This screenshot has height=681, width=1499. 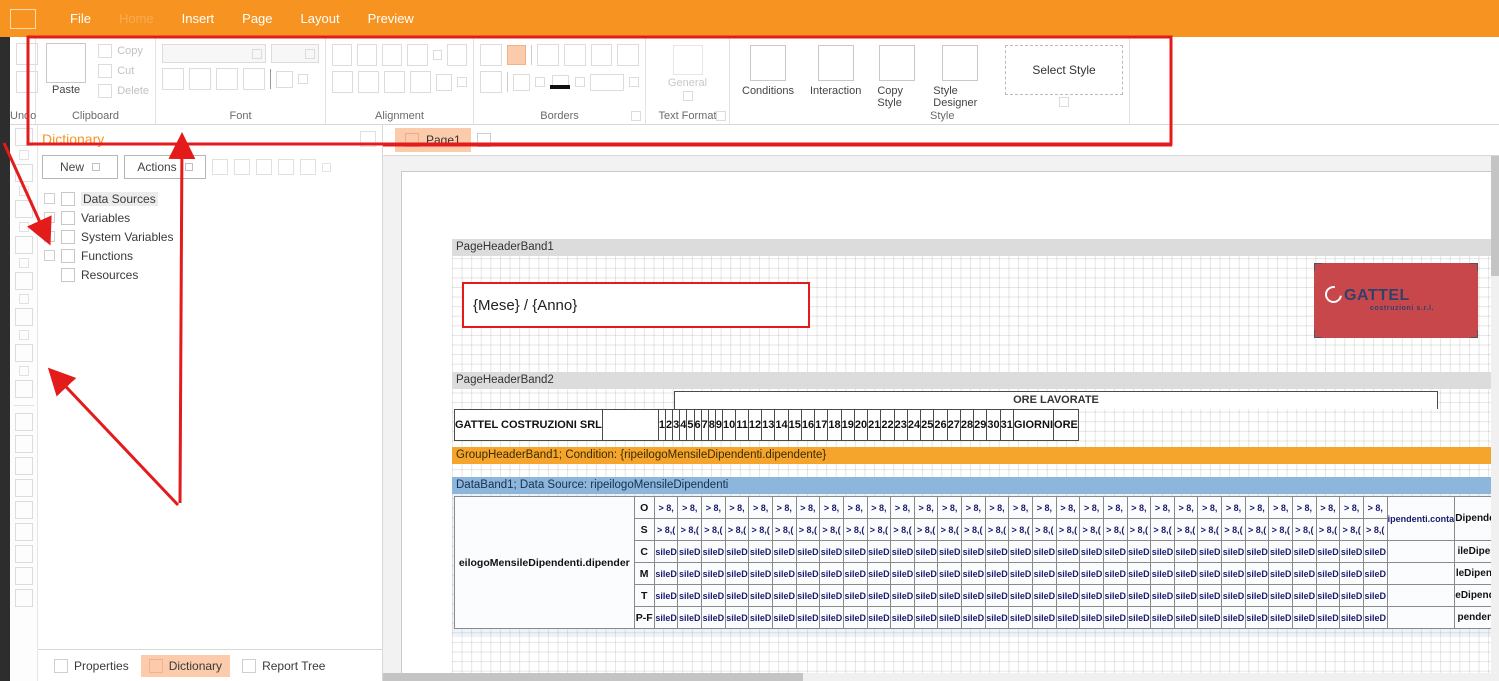 What do you see at coordinates (395, 82) in the screenshot?
I see `valign-bottom-icon` at bounding box center [395, 82].